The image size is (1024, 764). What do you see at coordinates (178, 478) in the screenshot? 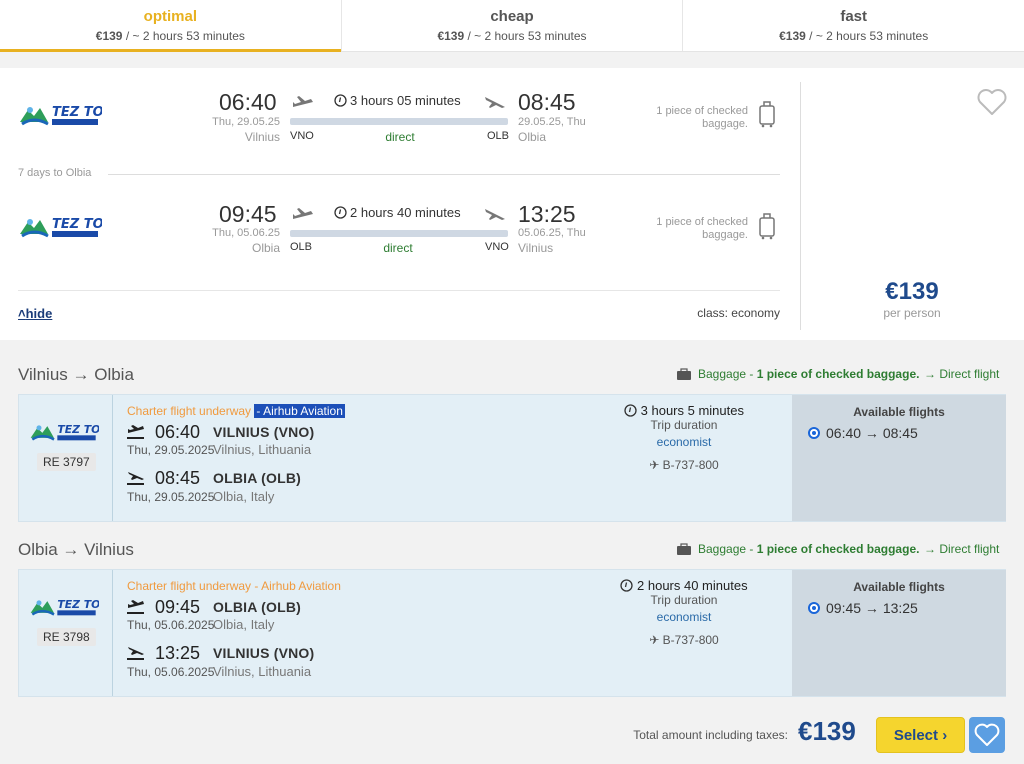
I see `segment-arr-time: 08:45` at bounding box center [178, 478].